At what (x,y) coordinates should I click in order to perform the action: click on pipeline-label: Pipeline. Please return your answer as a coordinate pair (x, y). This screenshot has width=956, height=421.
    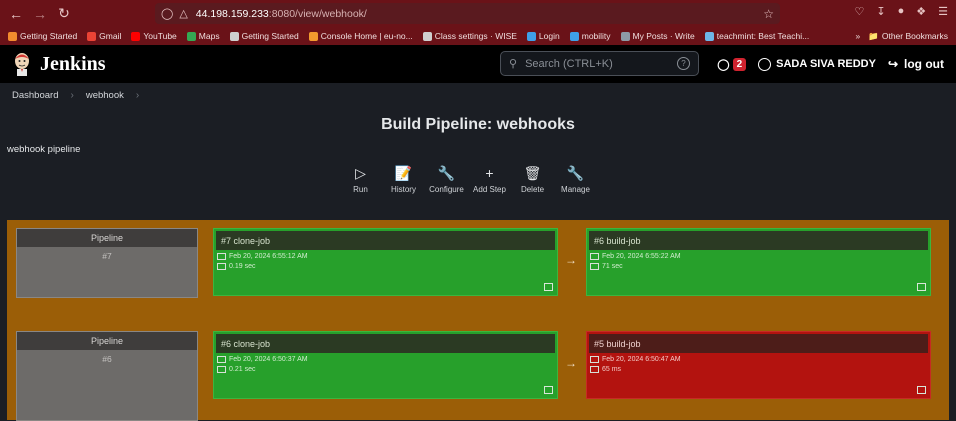
    Looking at the image, I should click on (107, 341).